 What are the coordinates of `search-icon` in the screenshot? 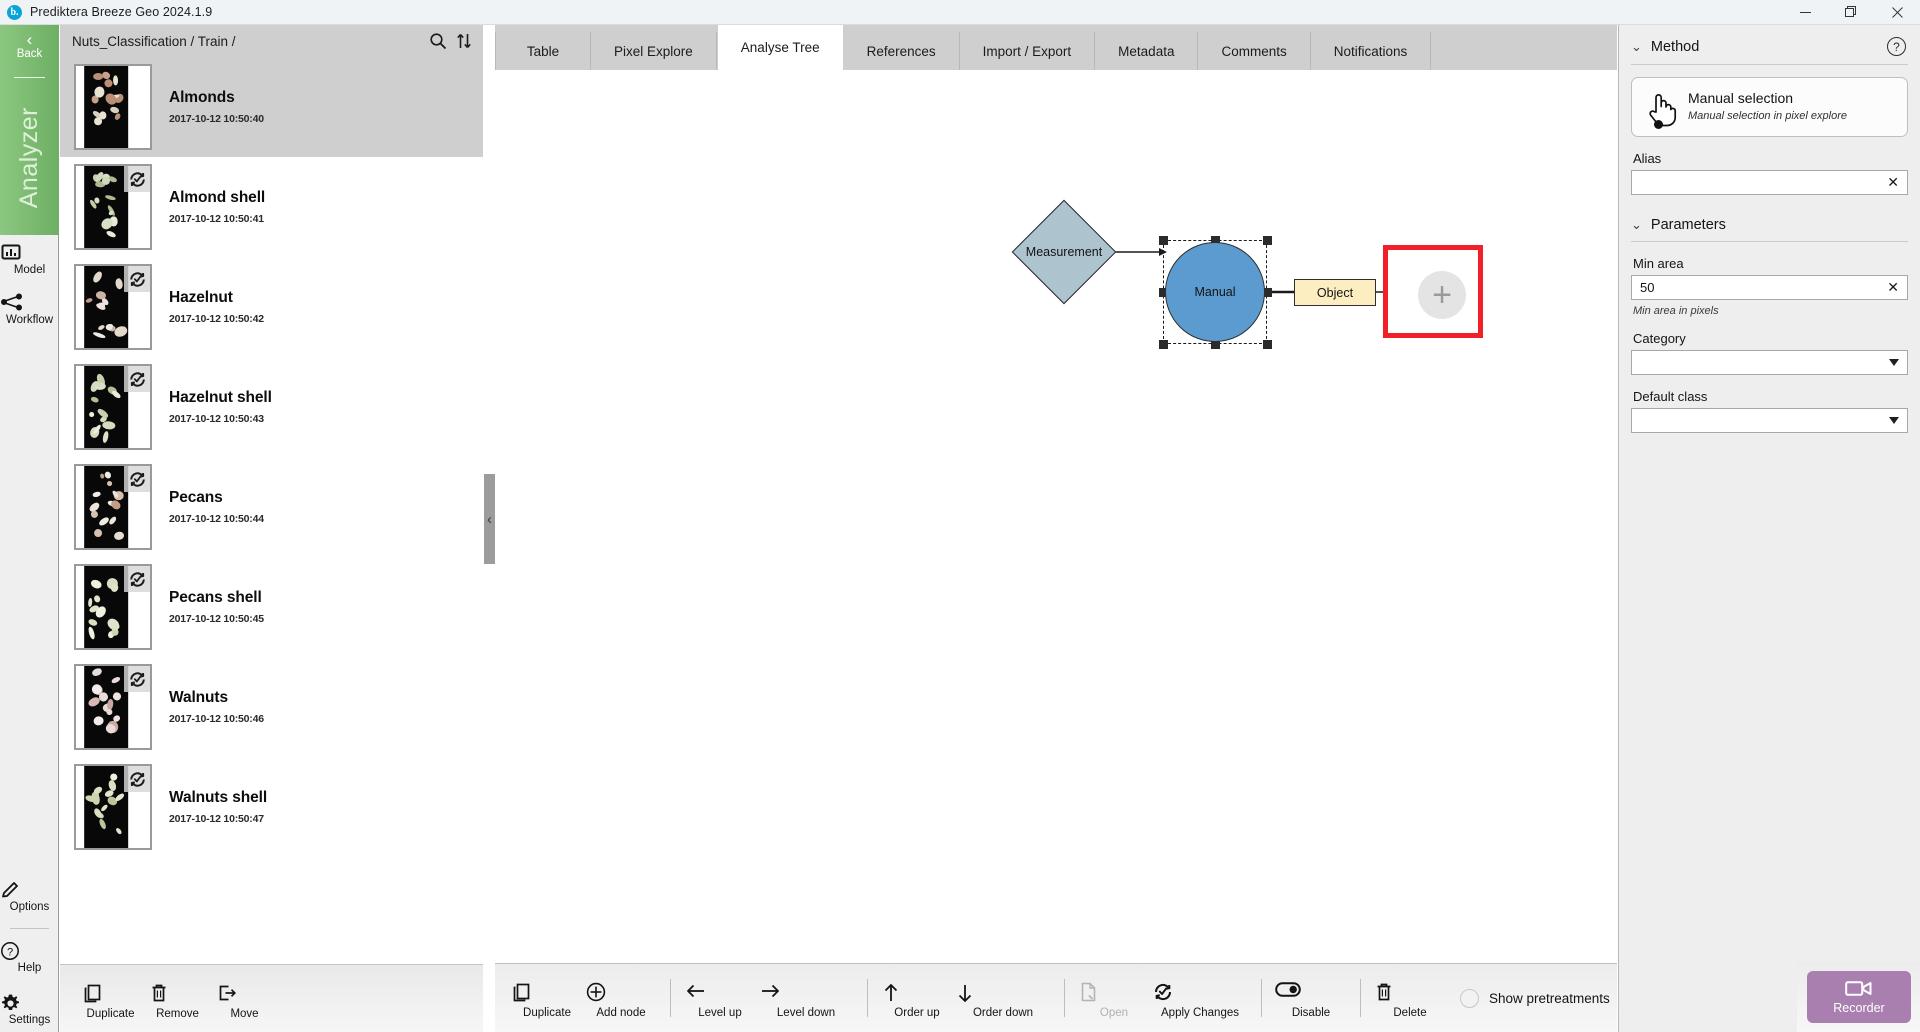 It's located at (438, 41).